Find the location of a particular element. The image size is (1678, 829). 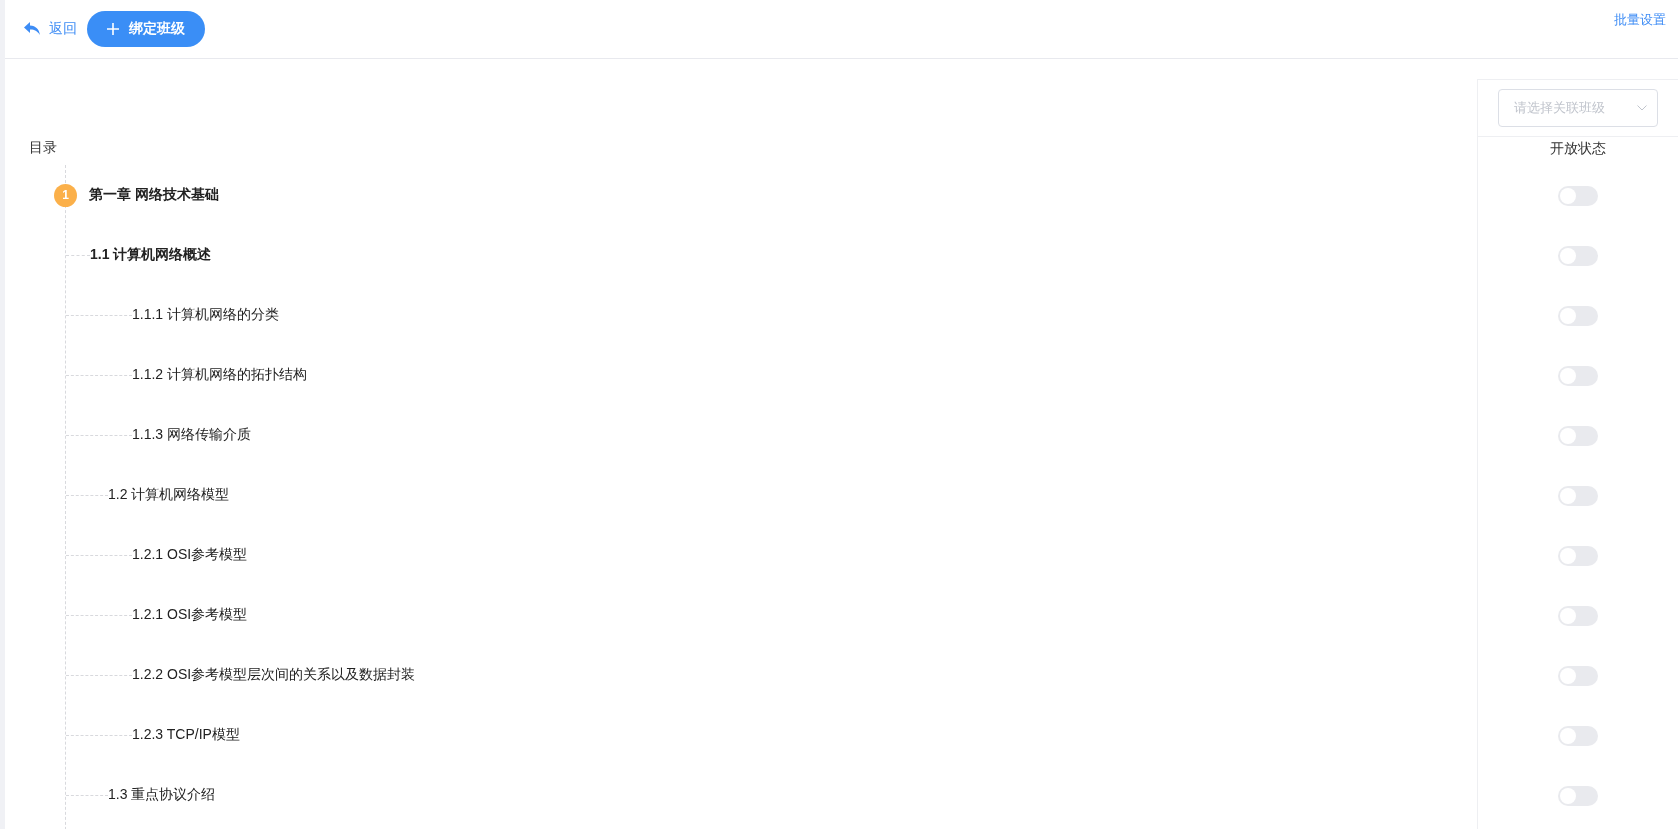

section-title: 1.2.2 OSI参考模型层次间的关系以及数据封装 is located at coordinates (274, 675).